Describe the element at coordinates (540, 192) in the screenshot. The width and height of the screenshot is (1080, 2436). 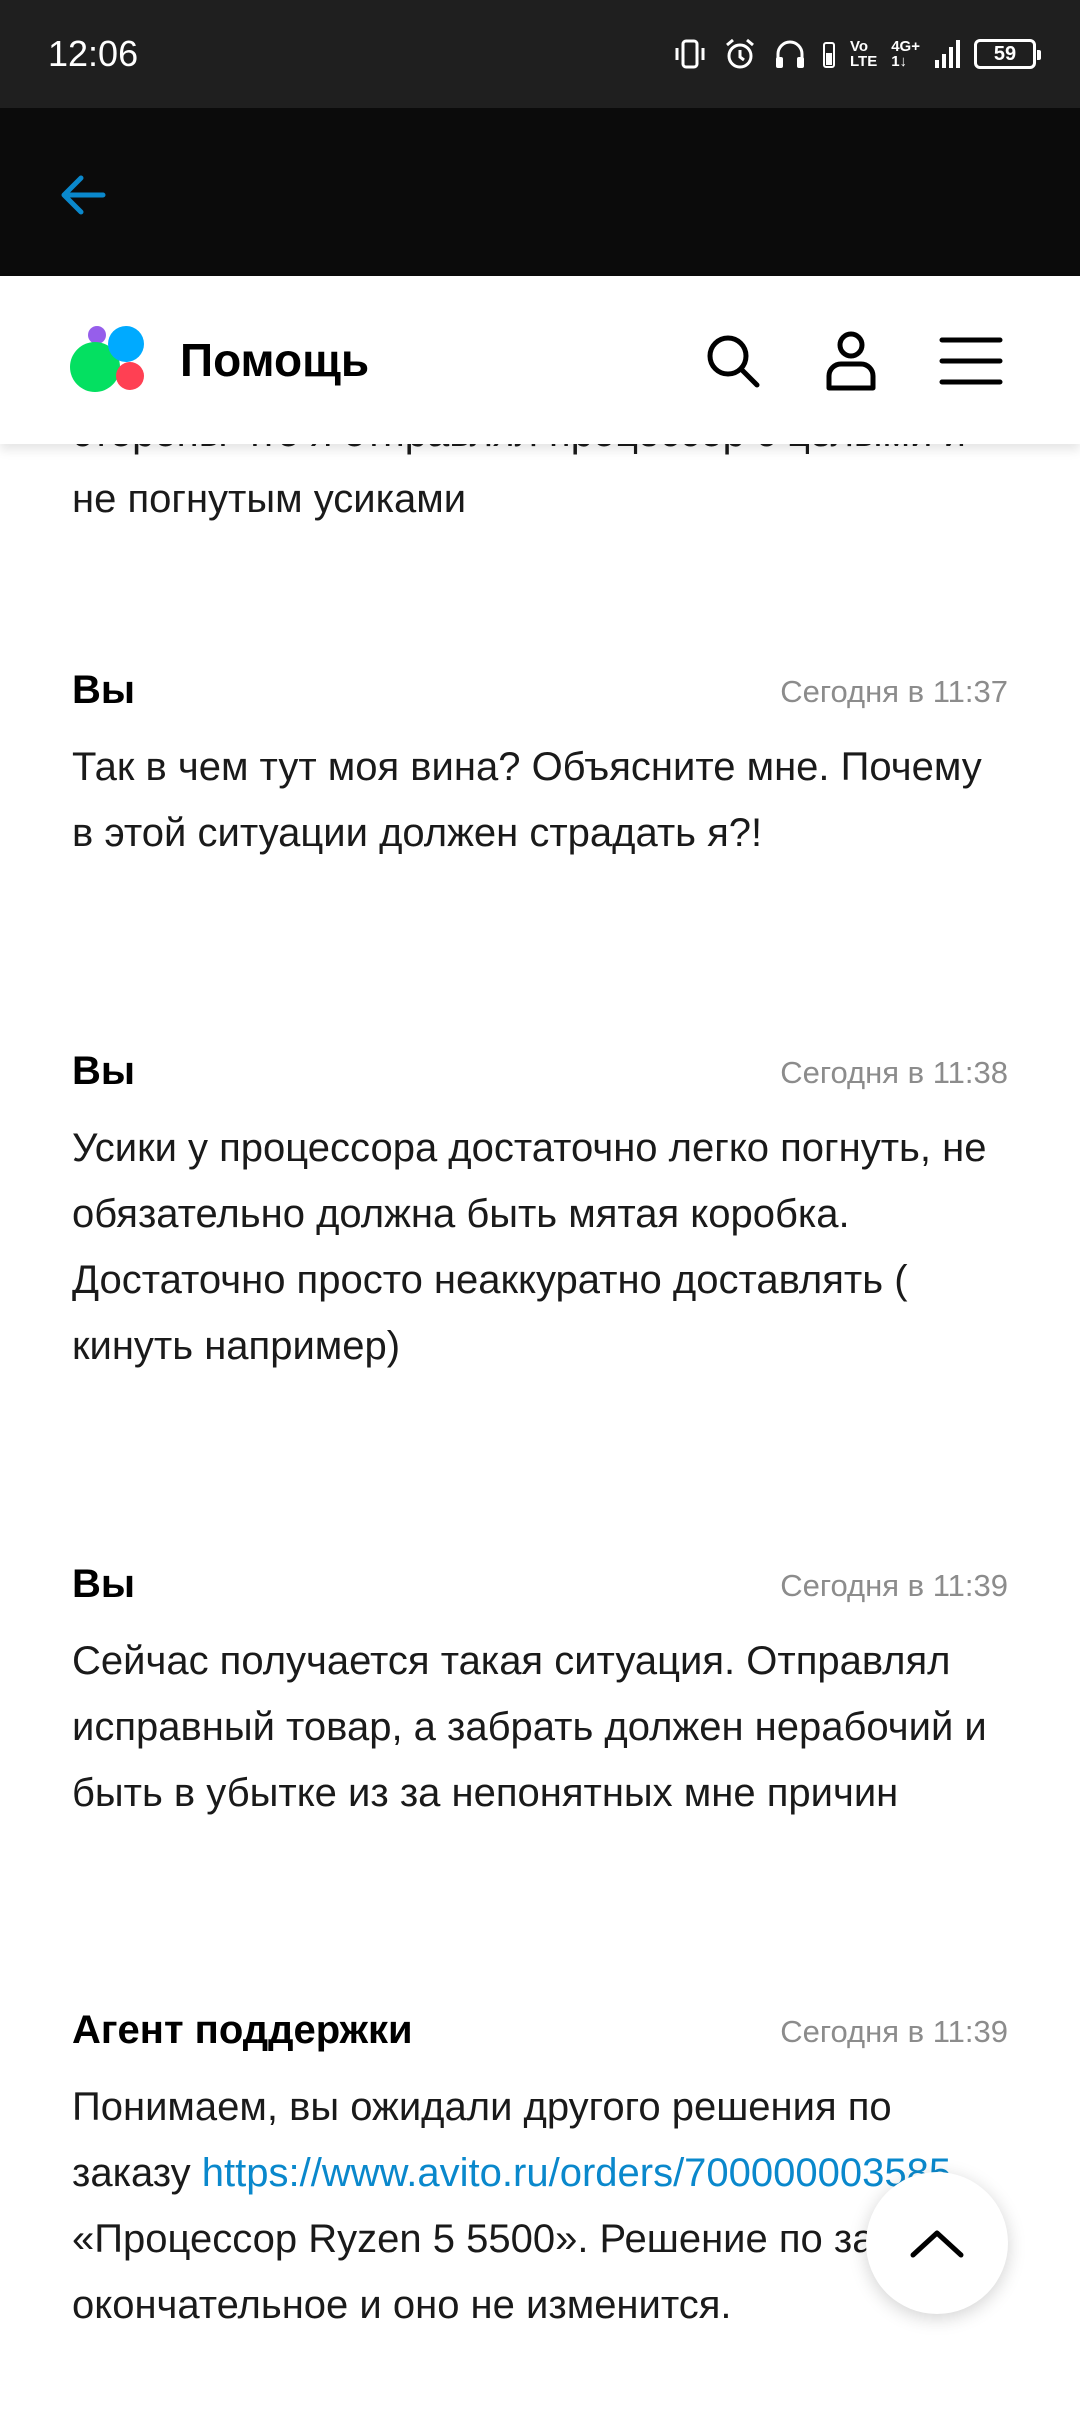
I see `app-bar` at that location.